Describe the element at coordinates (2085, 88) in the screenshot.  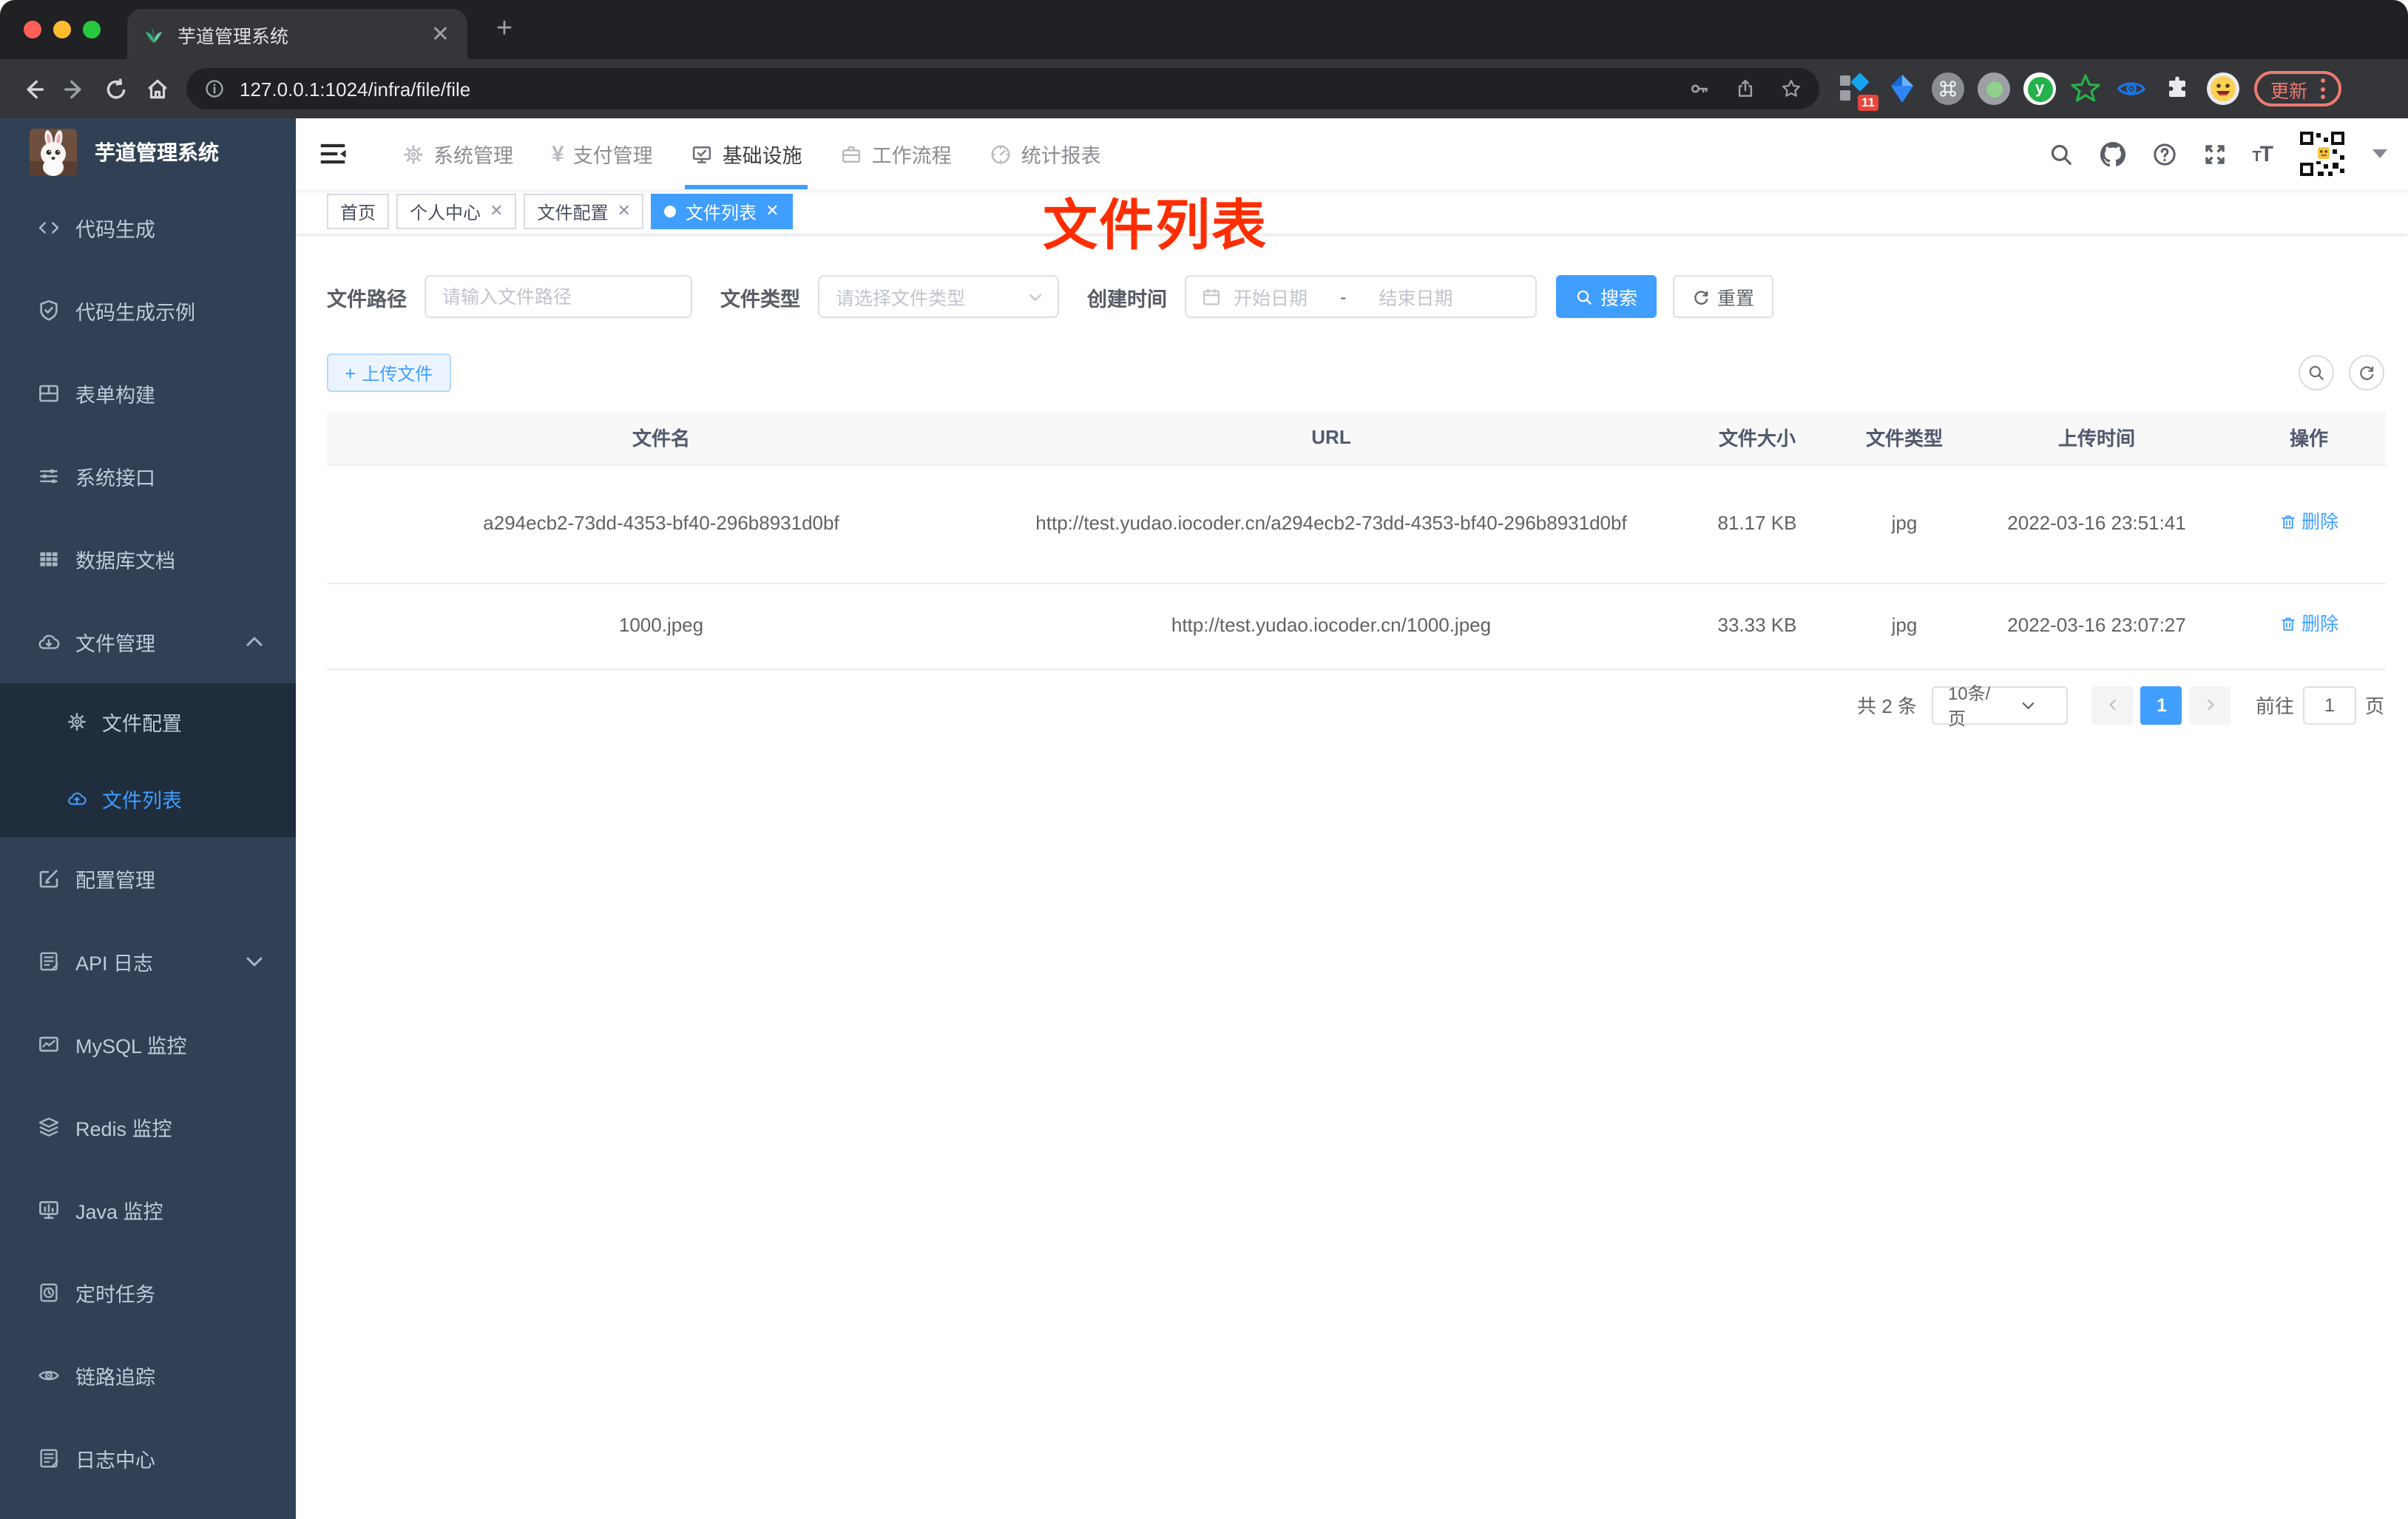
I see `star-extension-icon` at that location.